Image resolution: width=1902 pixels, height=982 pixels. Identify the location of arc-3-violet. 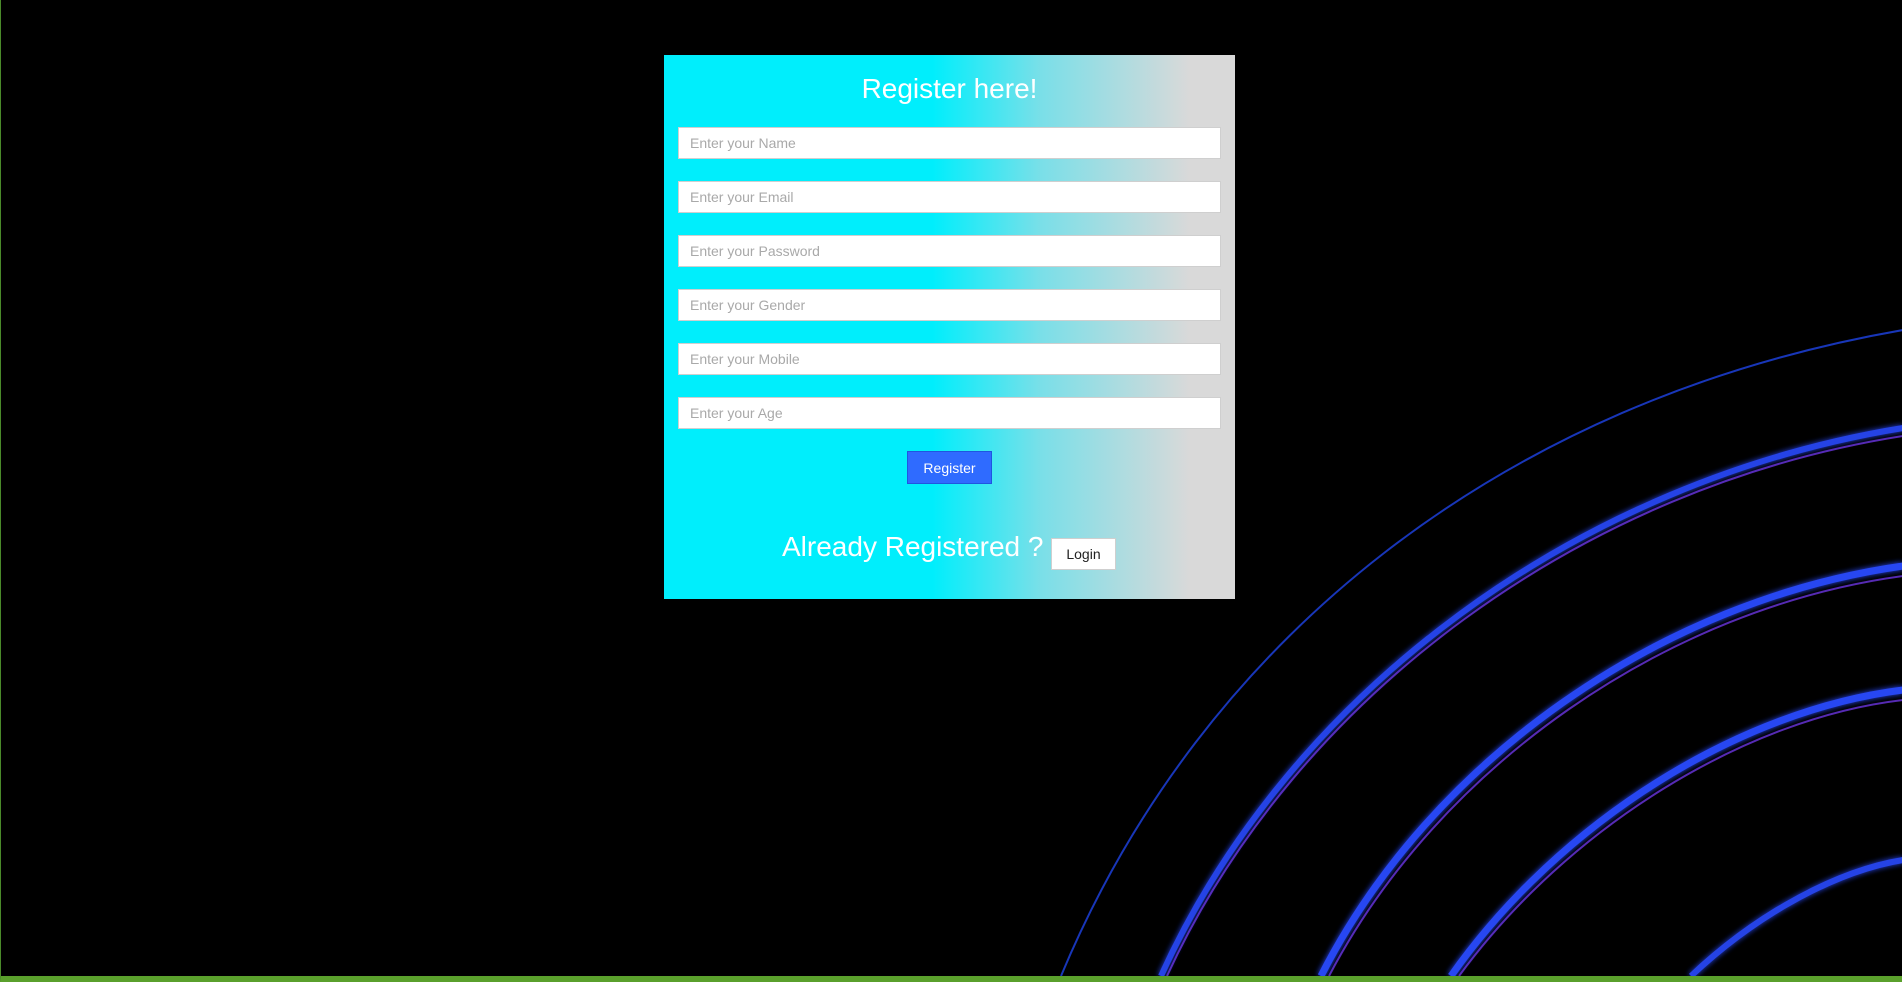
(1615, 775).